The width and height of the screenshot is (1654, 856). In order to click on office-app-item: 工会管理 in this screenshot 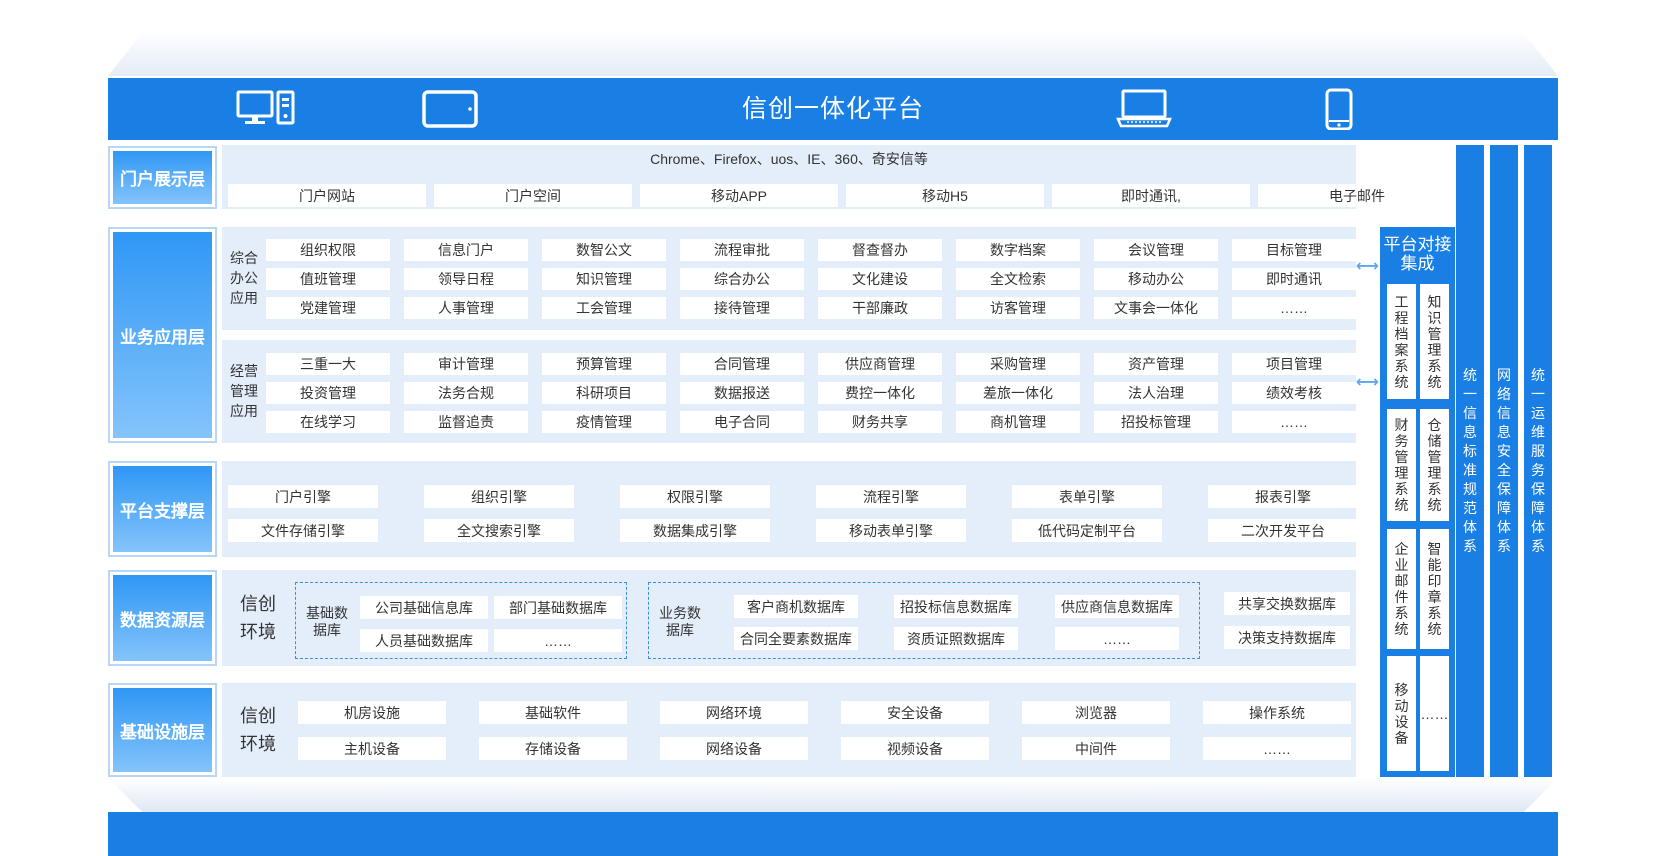, I will do `click(604, 308)`.